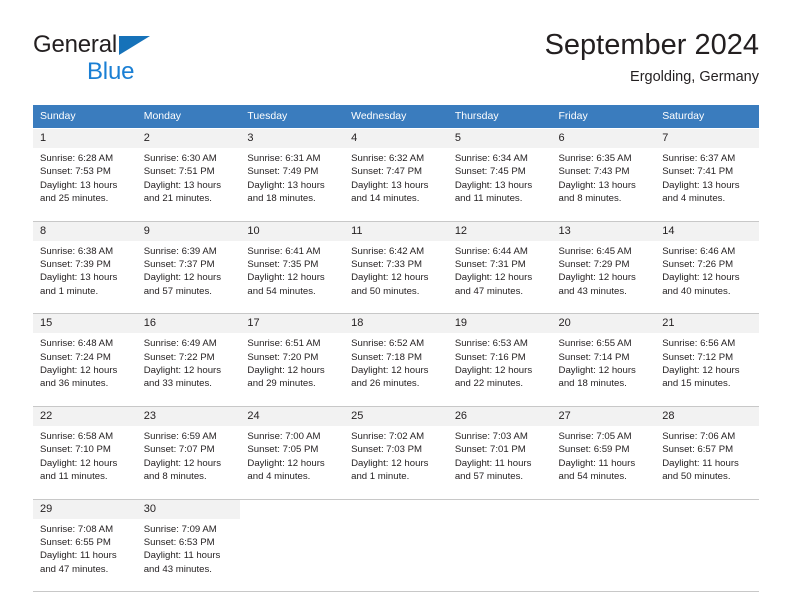 This screenshot has height=612, width=792. Describe the element at coordinates (390, 377) in the screenshot. I see `daylight-text: Daylight: 12 hours and 26 minutes.` at that location.